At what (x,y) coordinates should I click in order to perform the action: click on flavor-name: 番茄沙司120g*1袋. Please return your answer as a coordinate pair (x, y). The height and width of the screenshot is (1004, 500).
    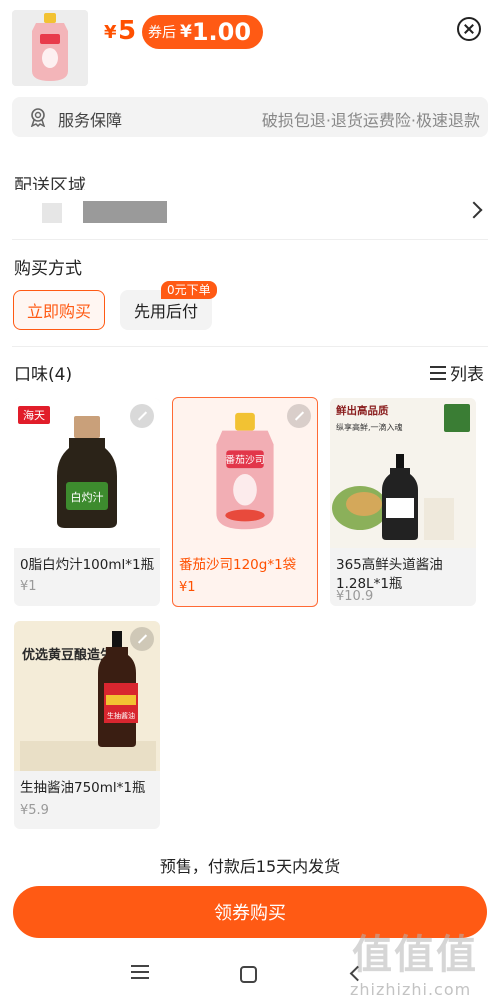
    Looking at the image, I should click on (238, 565).